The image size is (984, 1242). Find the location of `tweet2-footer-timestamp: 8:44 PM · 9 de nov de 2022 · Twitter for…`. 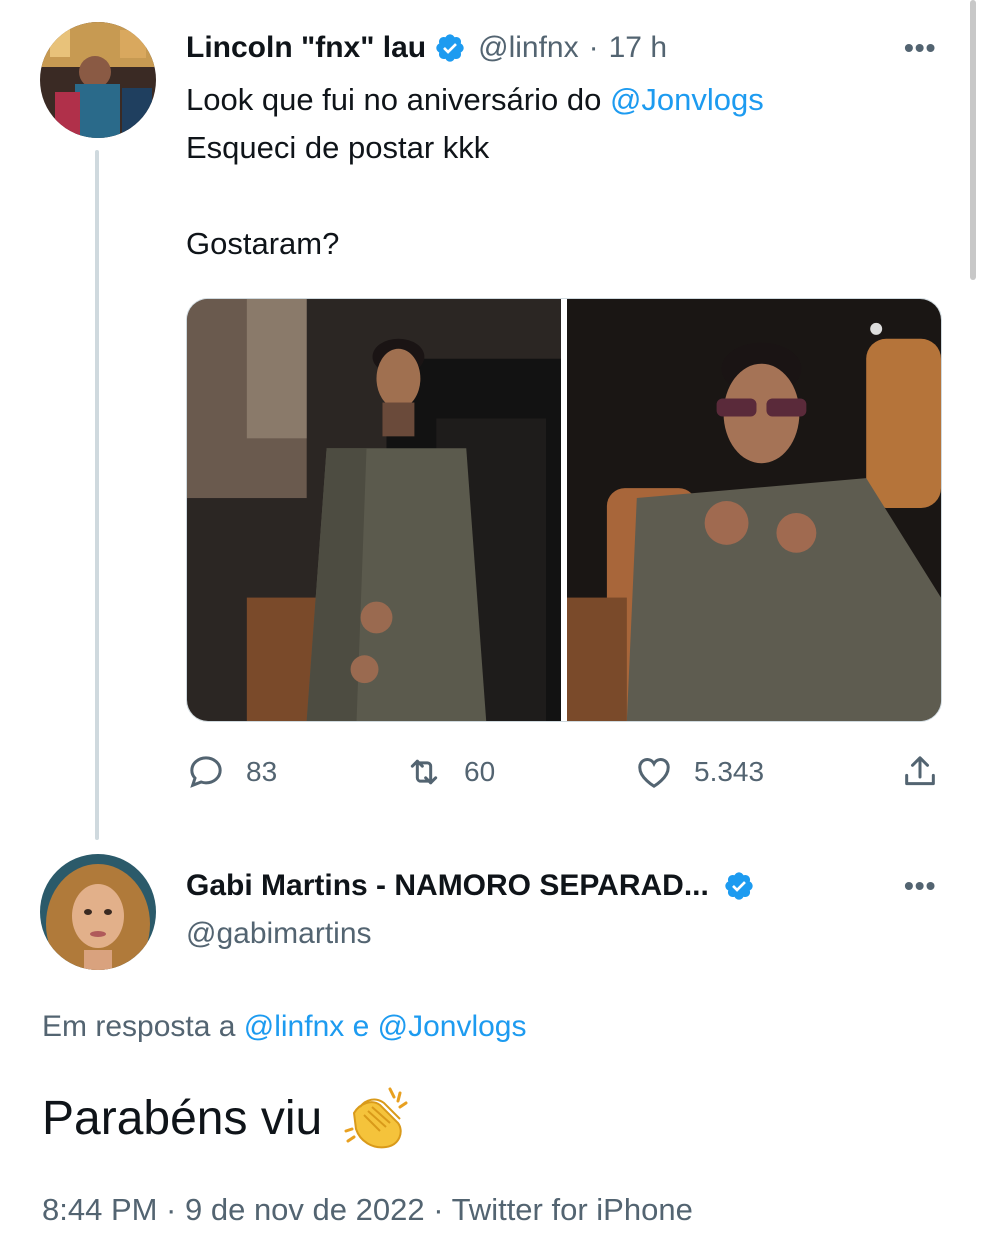

tweet2-footer-timestamp: 8:44 PM · 9 de nov de 2022 · Twitter for… is located at coordinates (367, 1210).